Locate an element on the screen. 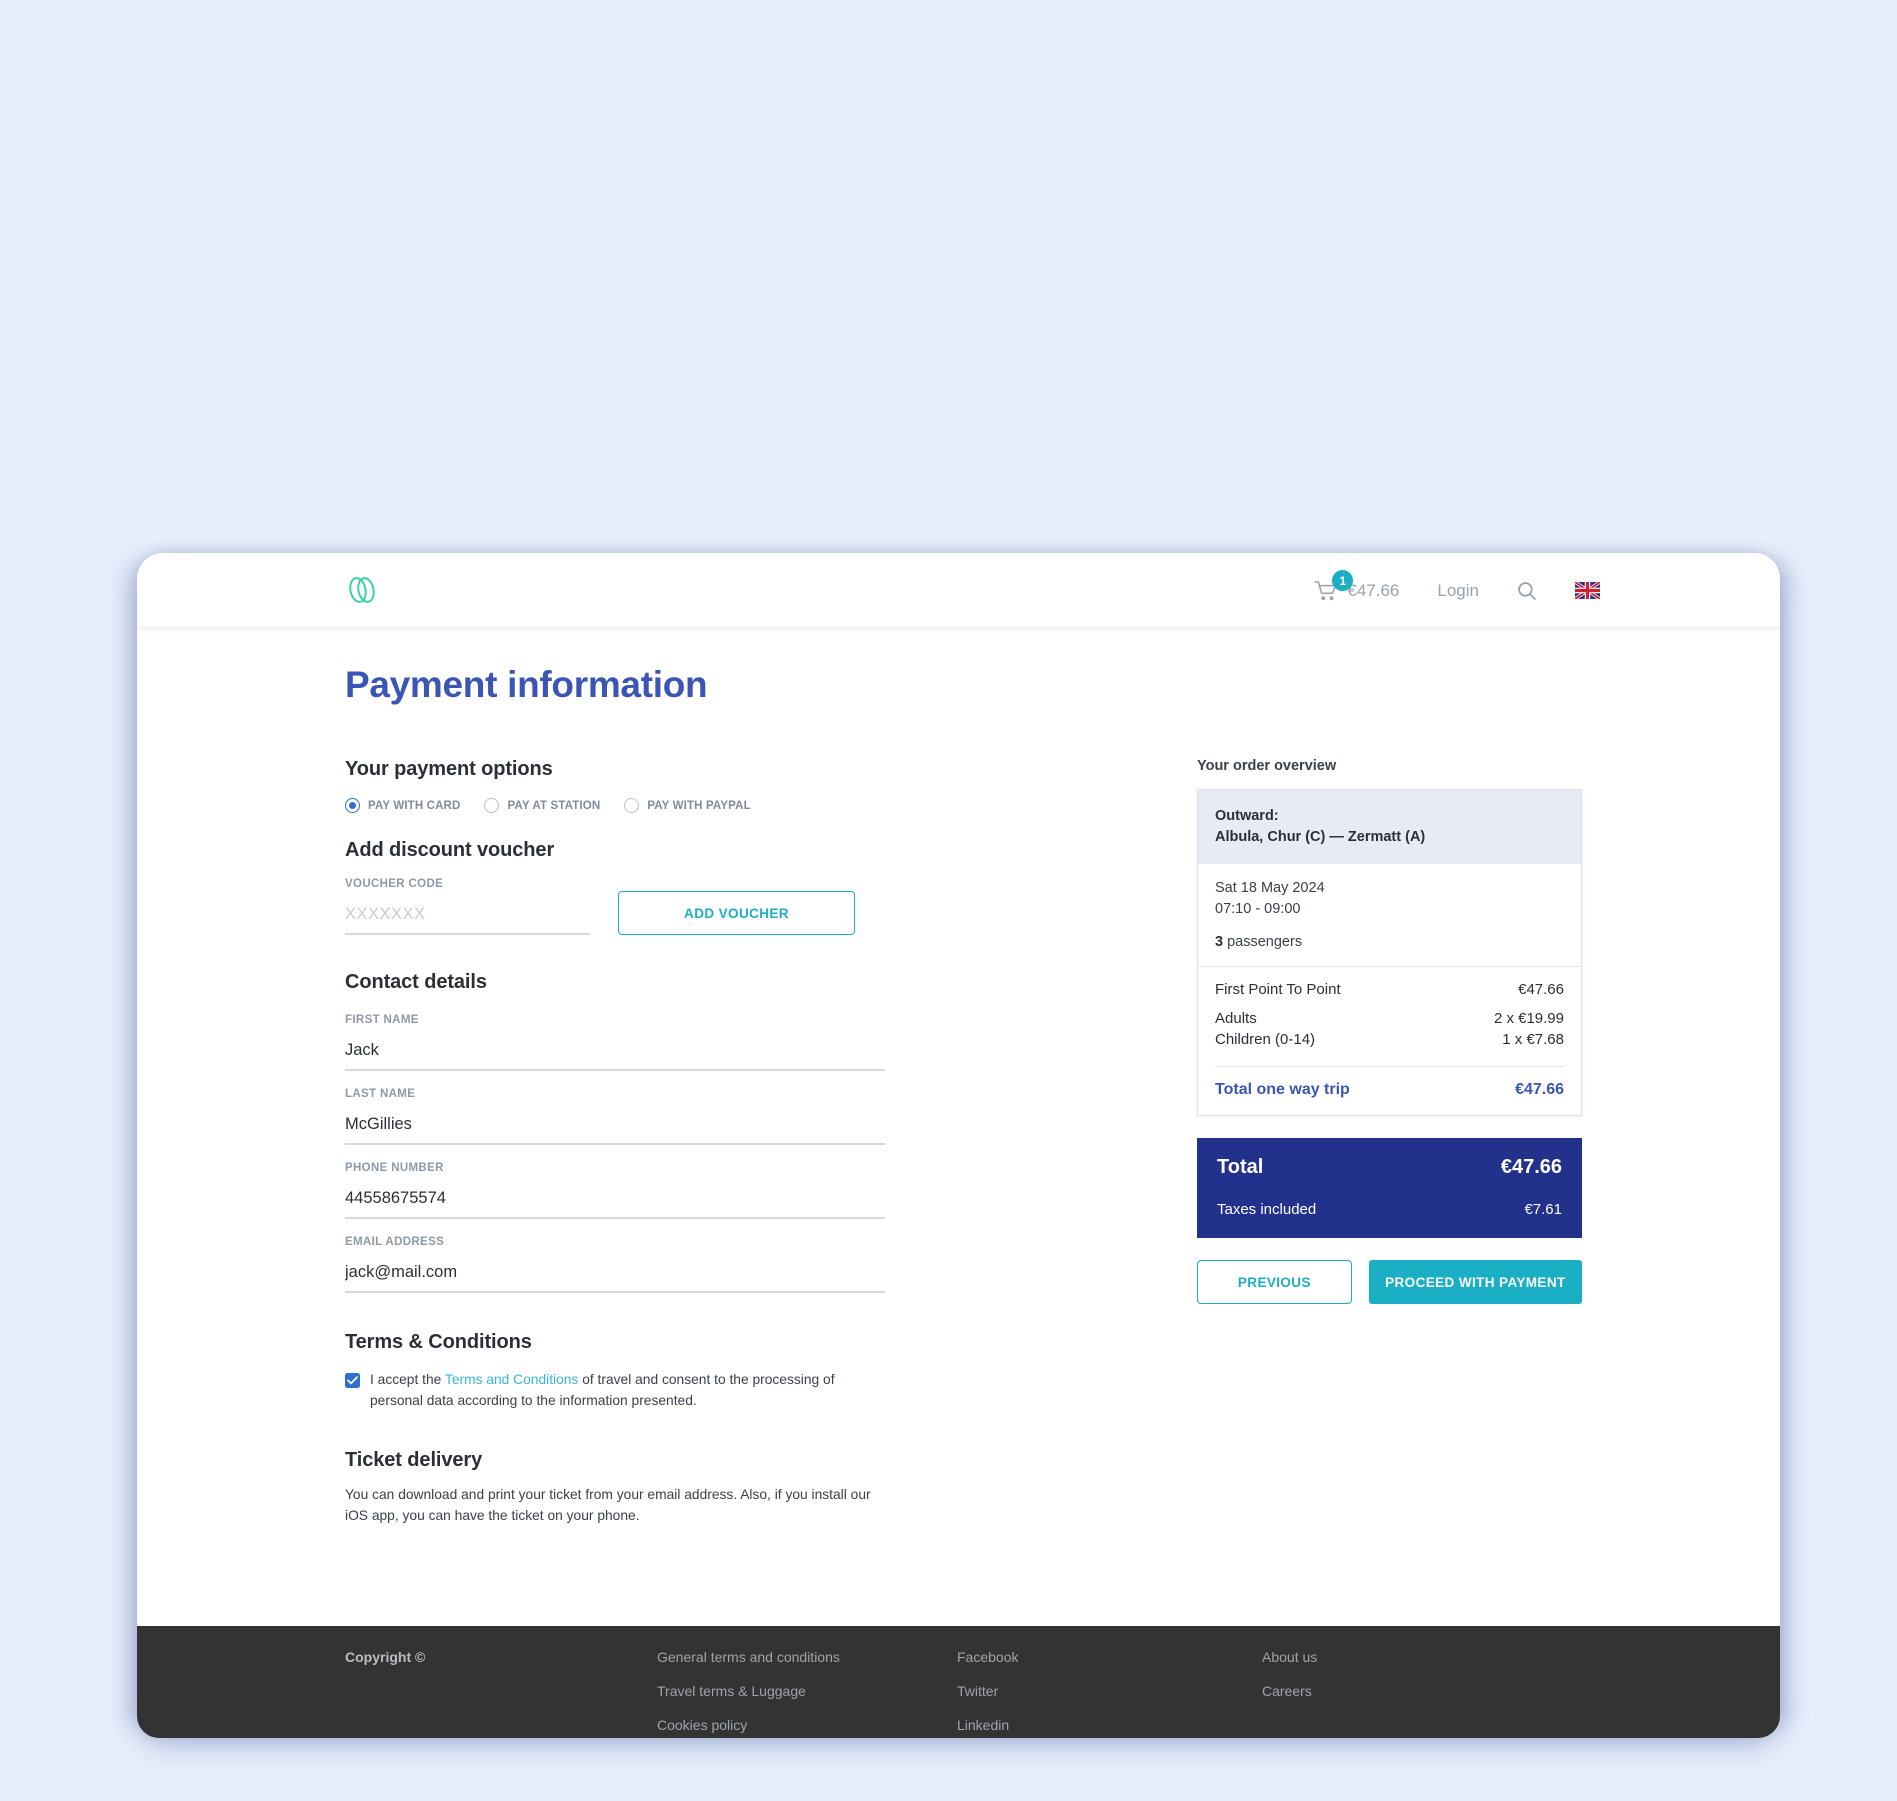 The width and height of the screenshot is (1897, 1801). footer-link-cookies-policy: Cookies policy is located at coordinates (807, 1725).